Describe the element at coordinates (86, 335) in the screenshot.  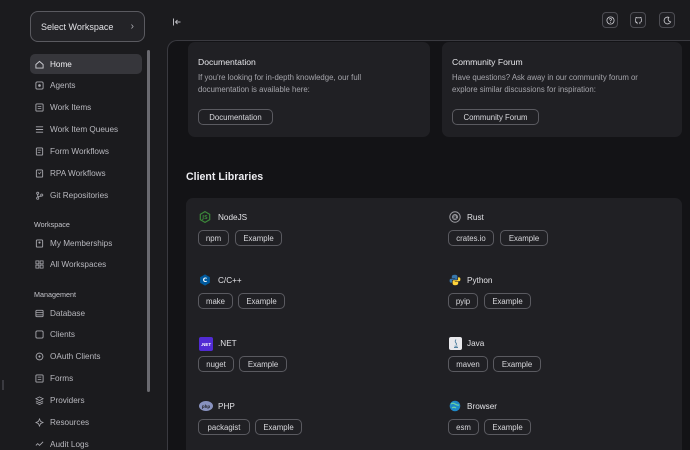
I see `sidebar-item-clients: Clients` at that location.